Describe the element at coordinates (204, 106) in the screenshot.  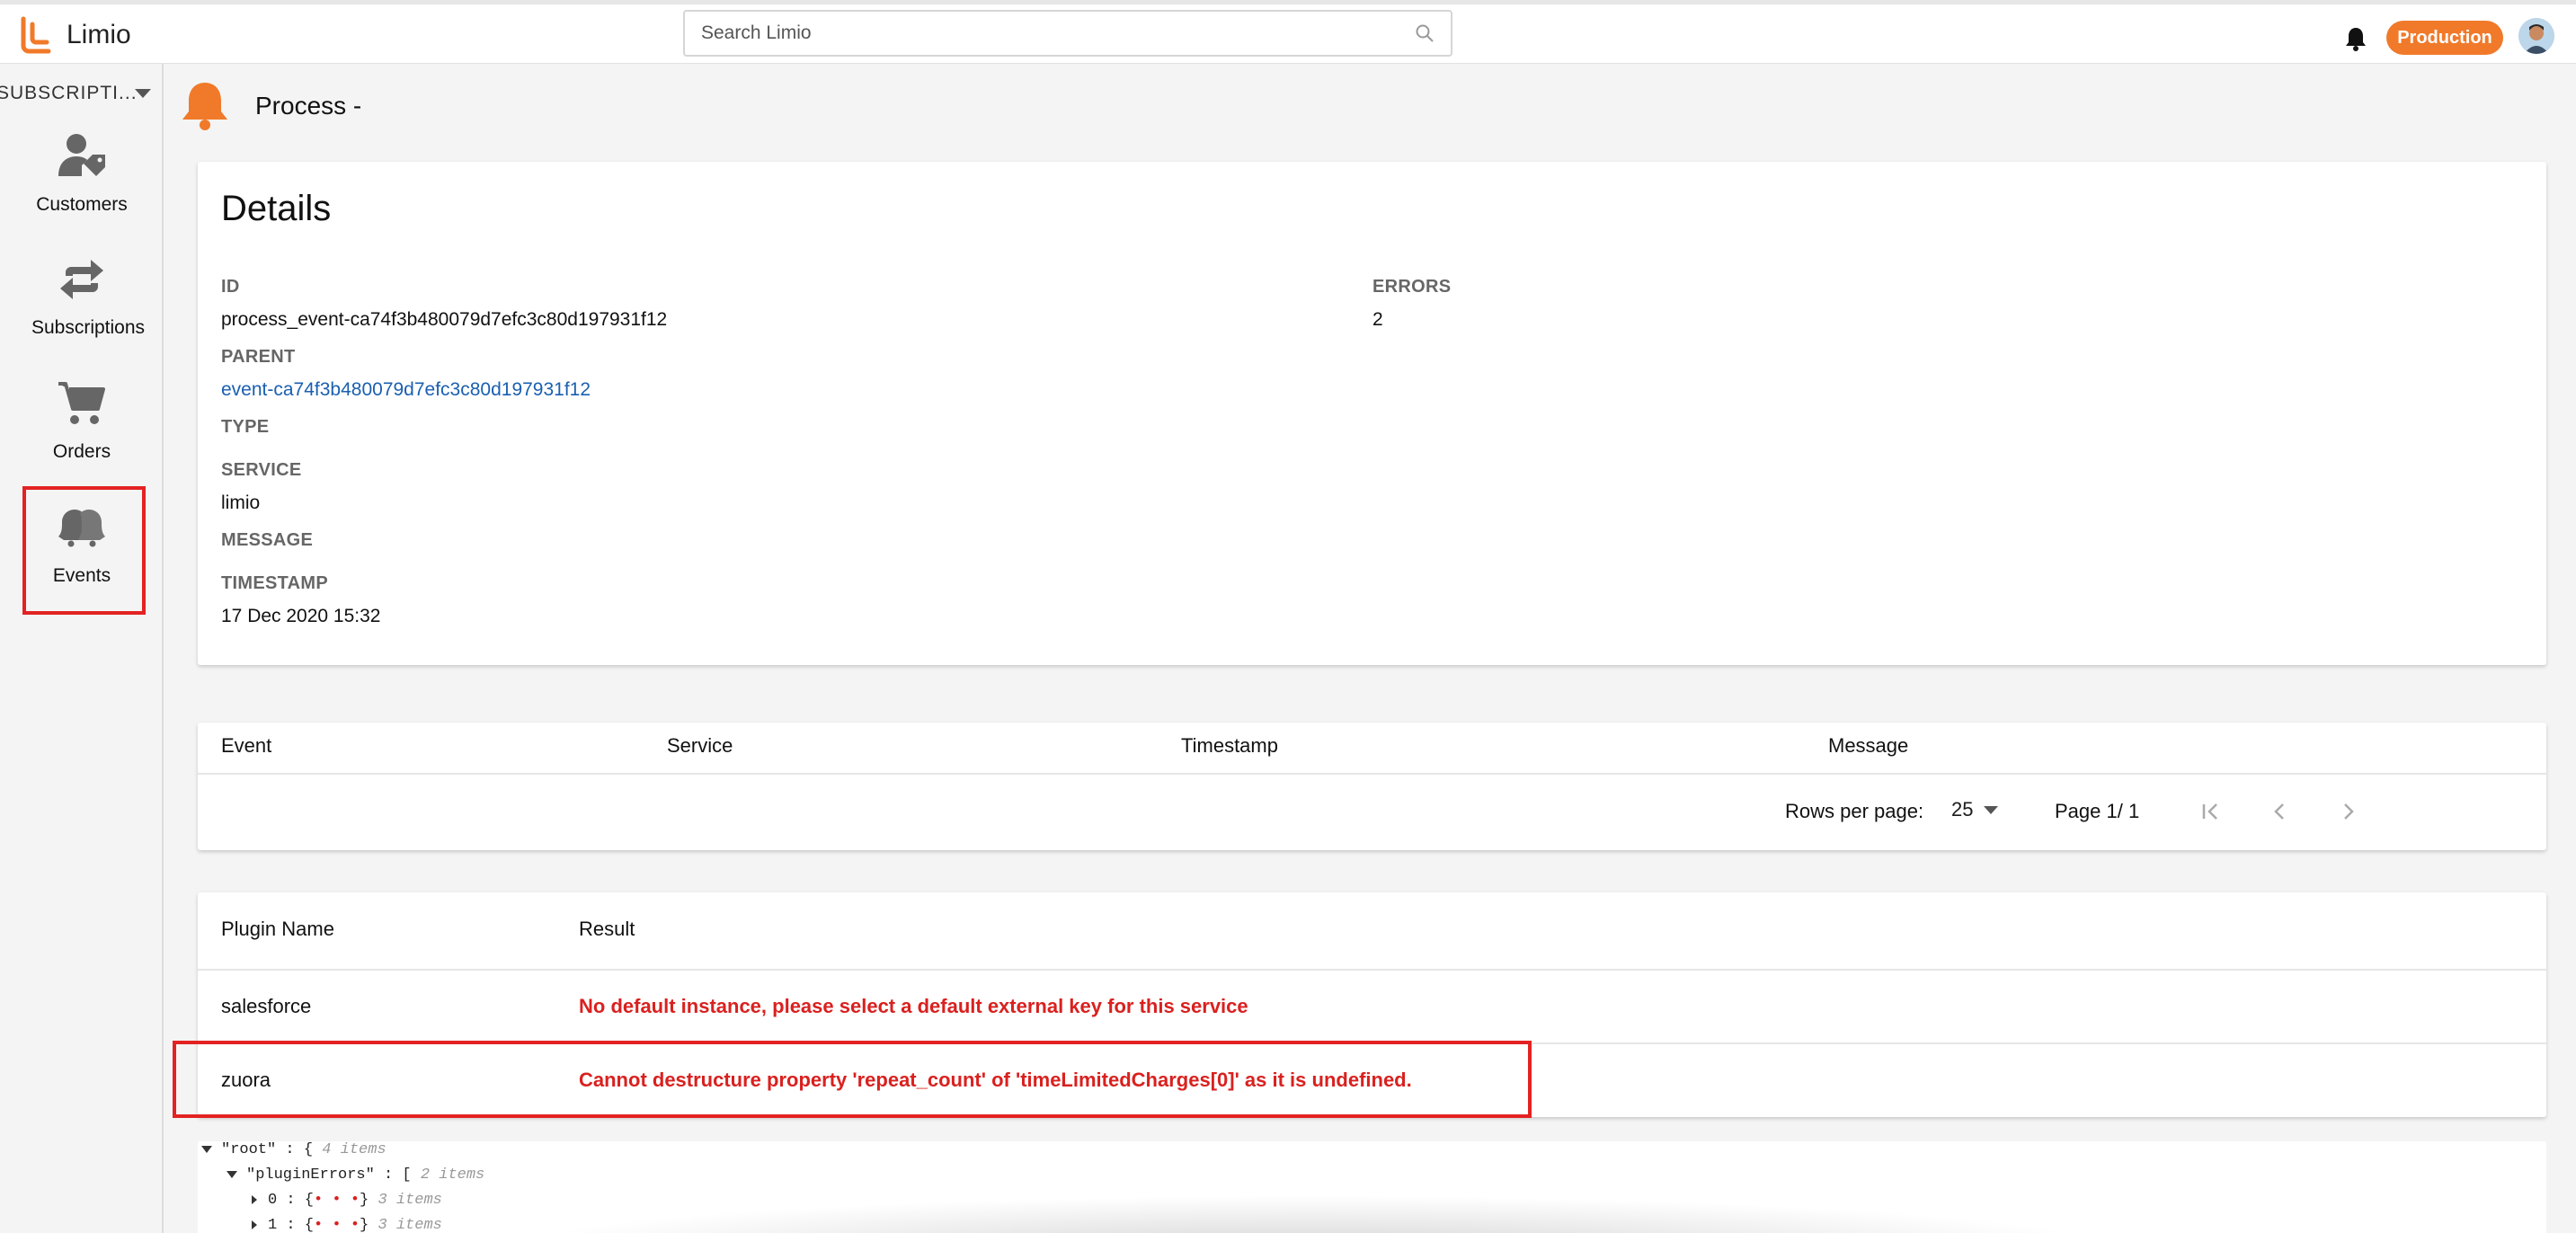
I see `page-bell-icon` at that location.